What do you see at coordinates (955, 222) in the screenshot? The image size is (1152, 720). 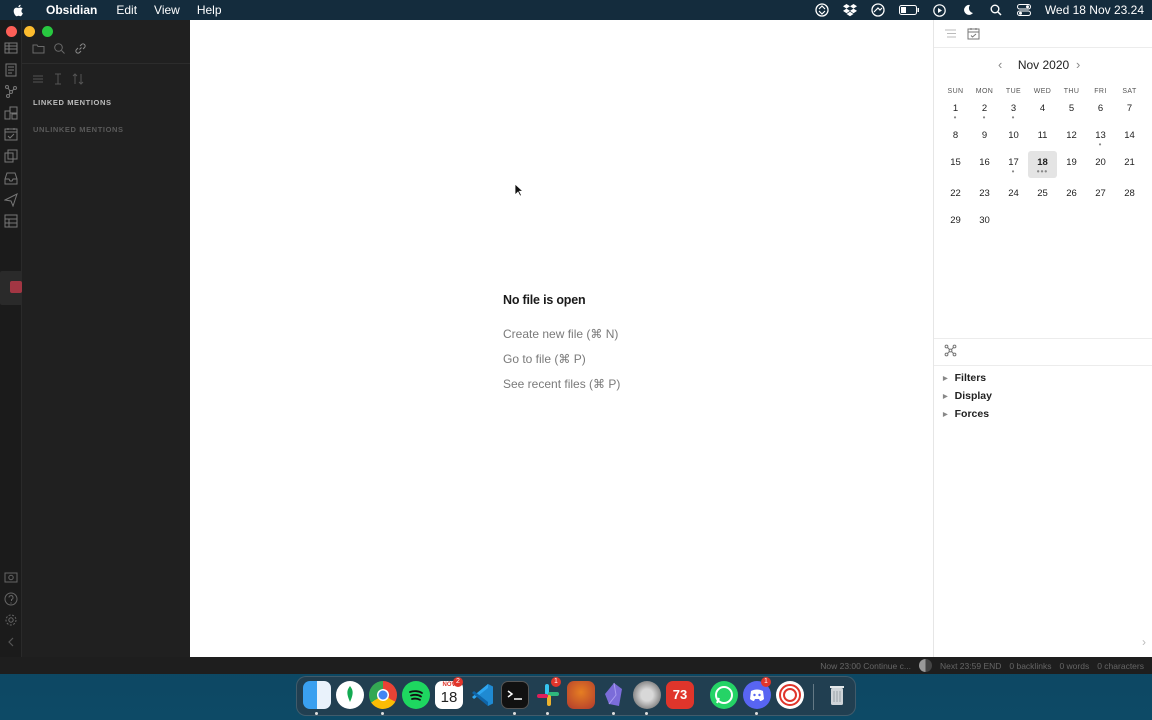 I see `calendar-day: 29` at bounding box center [955, 222].